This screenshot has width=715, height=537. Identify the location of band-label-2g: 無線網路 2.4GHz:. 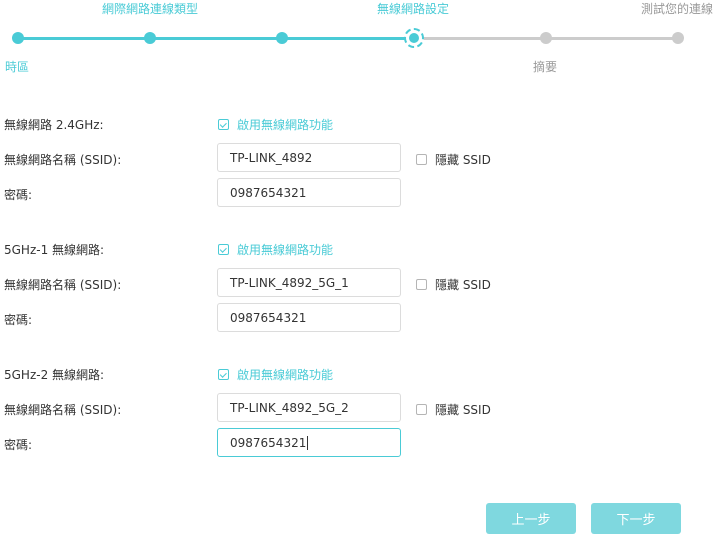
(54, 125).